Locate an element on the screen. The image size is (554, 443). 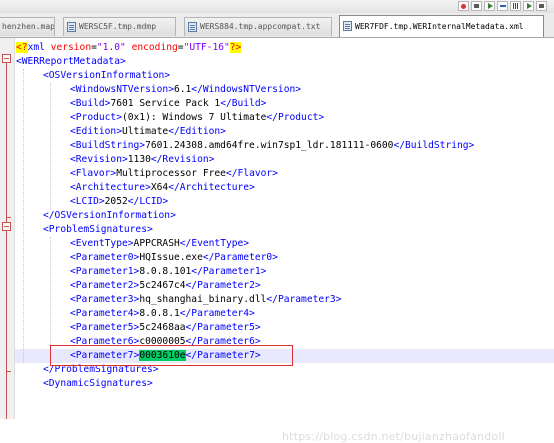
toolbar is located at coordinates (277, 7).